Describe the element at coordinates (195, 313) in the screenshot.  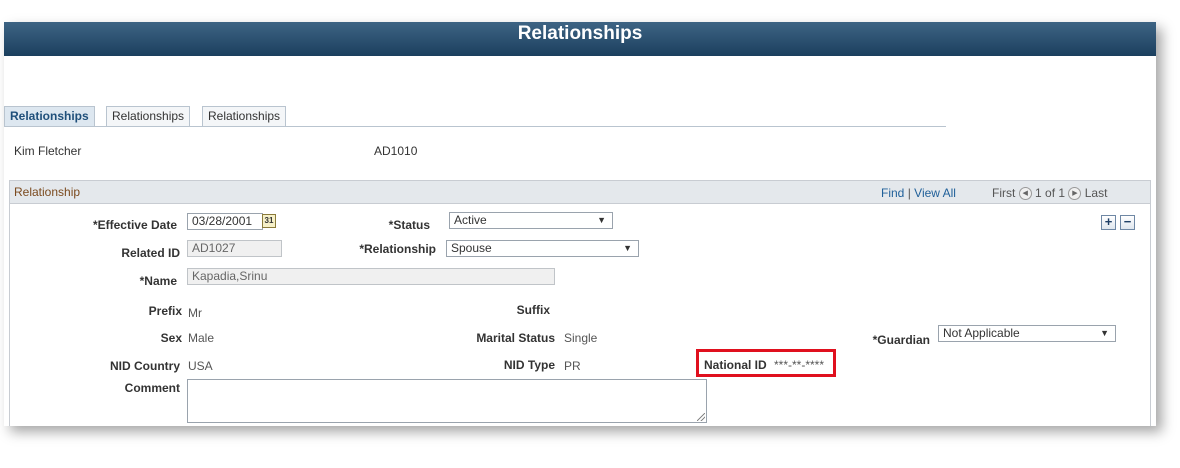
I see `prefix-value: Mr` at that location.